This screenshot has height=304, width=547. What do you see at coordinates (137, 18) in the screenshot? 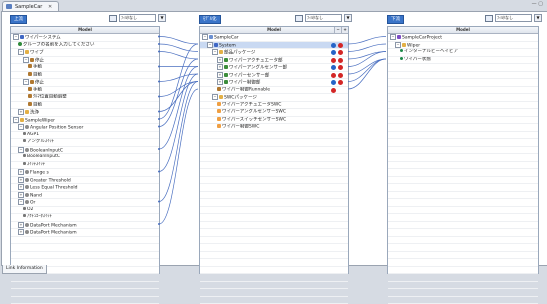
I see `left-filter-select: ﾌｨﾙﾀなし` at bounding box center [137, 18].